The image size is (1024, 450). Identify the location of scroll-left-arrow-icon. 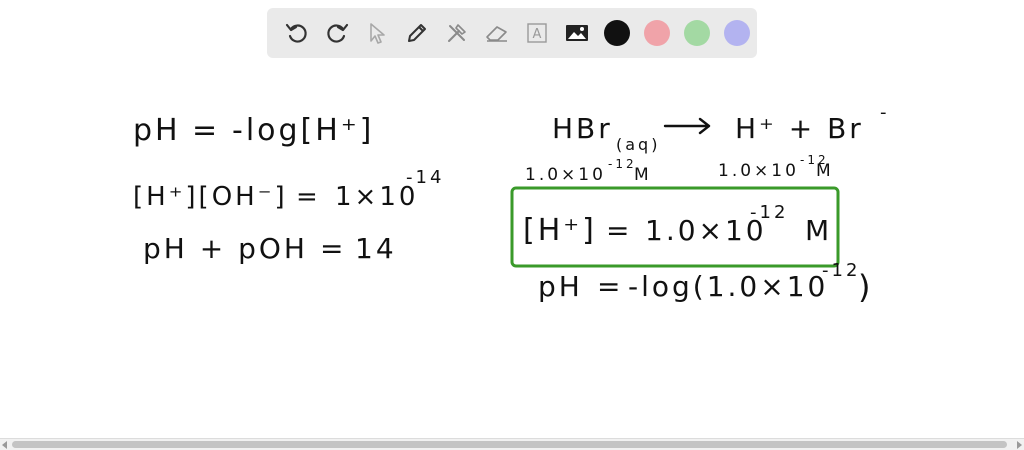
(4, 445).